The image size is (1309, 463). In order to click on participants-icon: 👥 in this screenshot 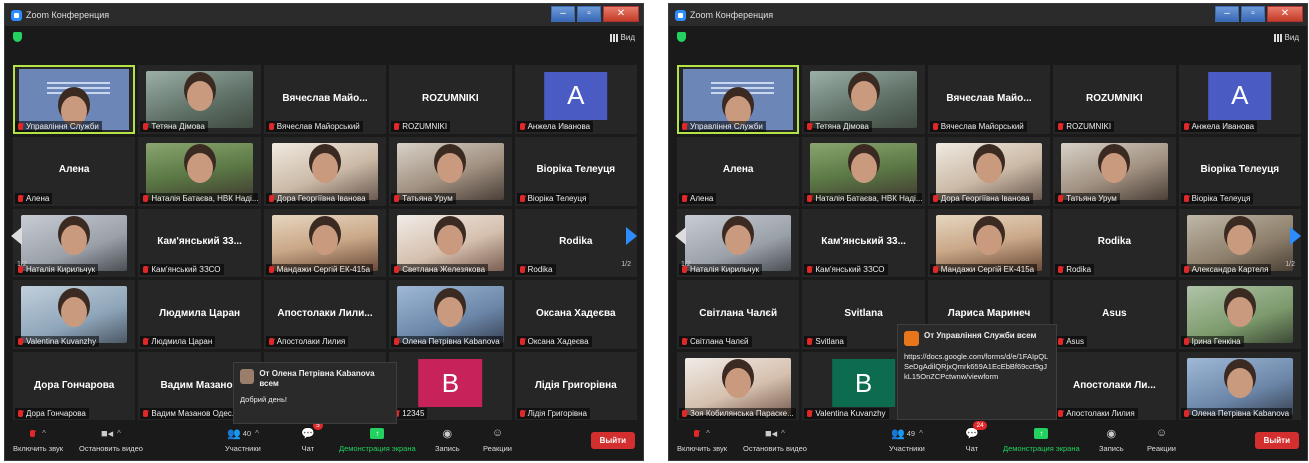, I will do `click(898, 433)`.